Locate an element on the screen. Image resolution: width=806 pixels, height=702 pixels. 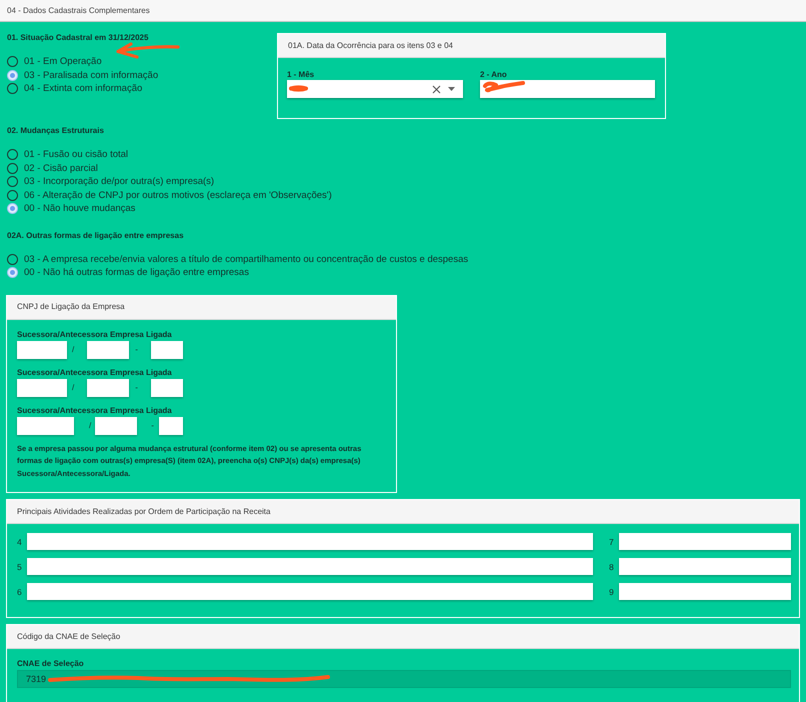
panel-title: Principais Atividades Realizadas por Ordem de Participação na Receita is located at coordinates (143, 511).